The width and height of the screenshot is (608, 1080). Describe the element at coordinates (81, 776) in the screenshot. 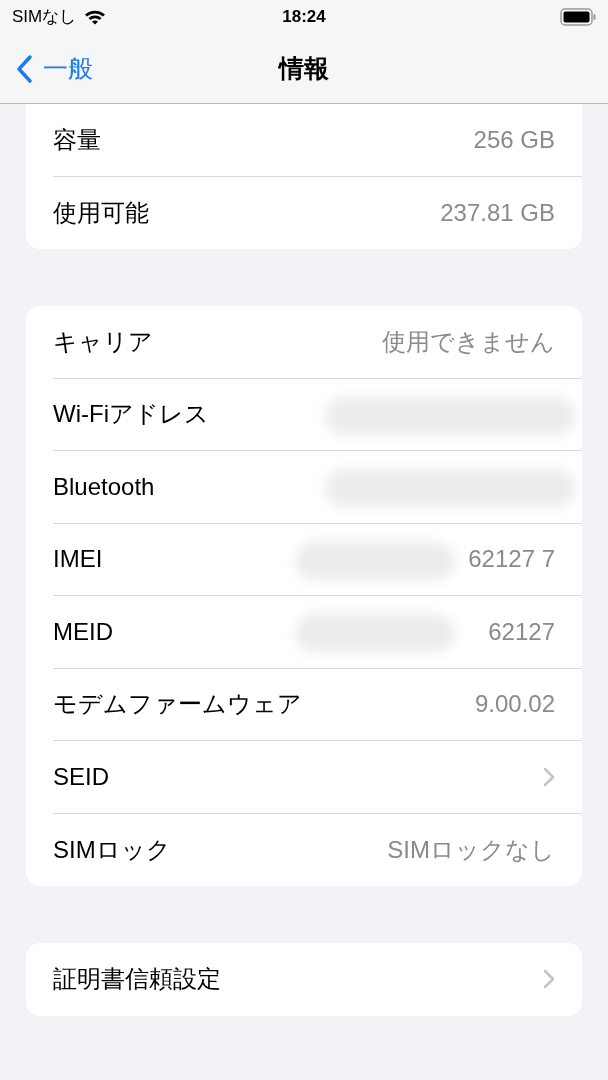

I see `row-label: SEID` at that location.